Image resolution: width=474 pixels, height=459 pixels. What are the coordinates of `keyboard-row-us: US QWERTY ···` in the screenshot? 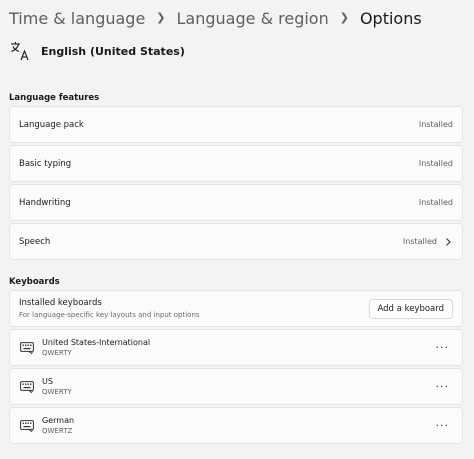 It's located at (236, 386).